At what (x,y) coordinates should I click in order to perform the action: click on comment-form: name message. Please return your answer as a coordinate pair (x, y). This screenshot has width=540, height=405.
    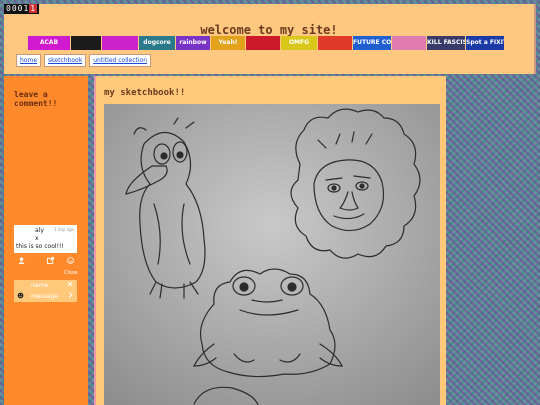
    Looking at the image, I should click on (45, 291).